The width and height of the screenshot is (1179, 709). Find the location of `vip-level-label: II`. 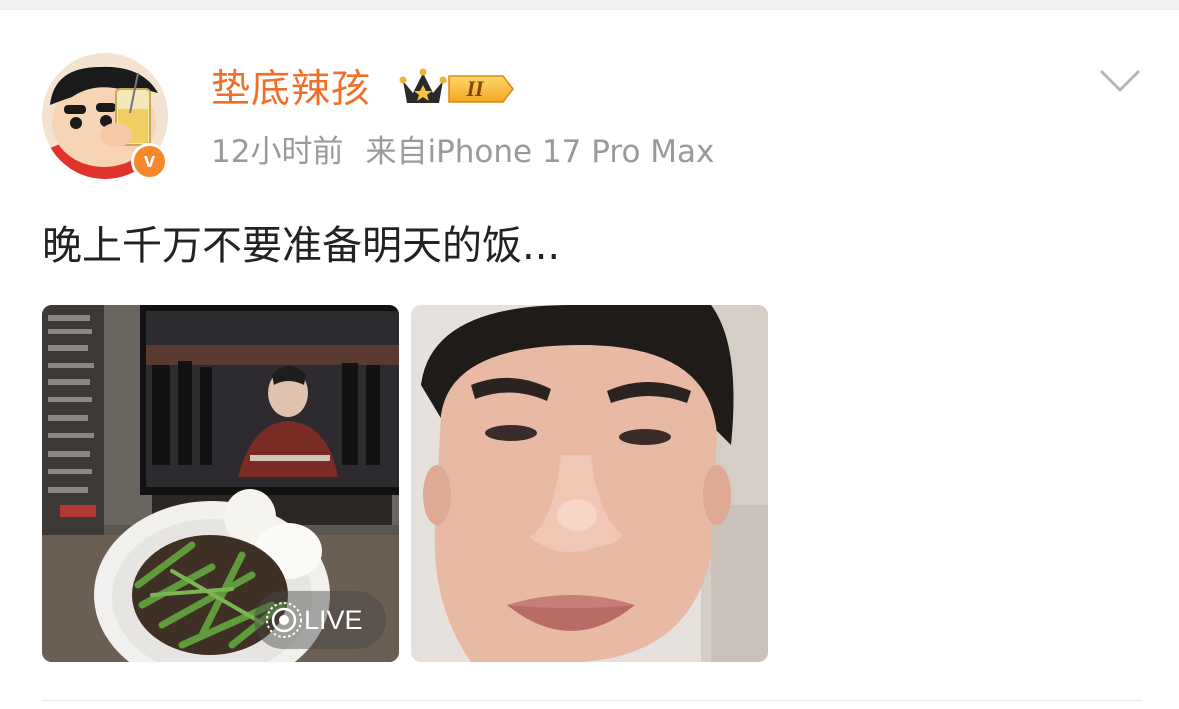

vip-level-label: II is located at coordinates (475, 88).